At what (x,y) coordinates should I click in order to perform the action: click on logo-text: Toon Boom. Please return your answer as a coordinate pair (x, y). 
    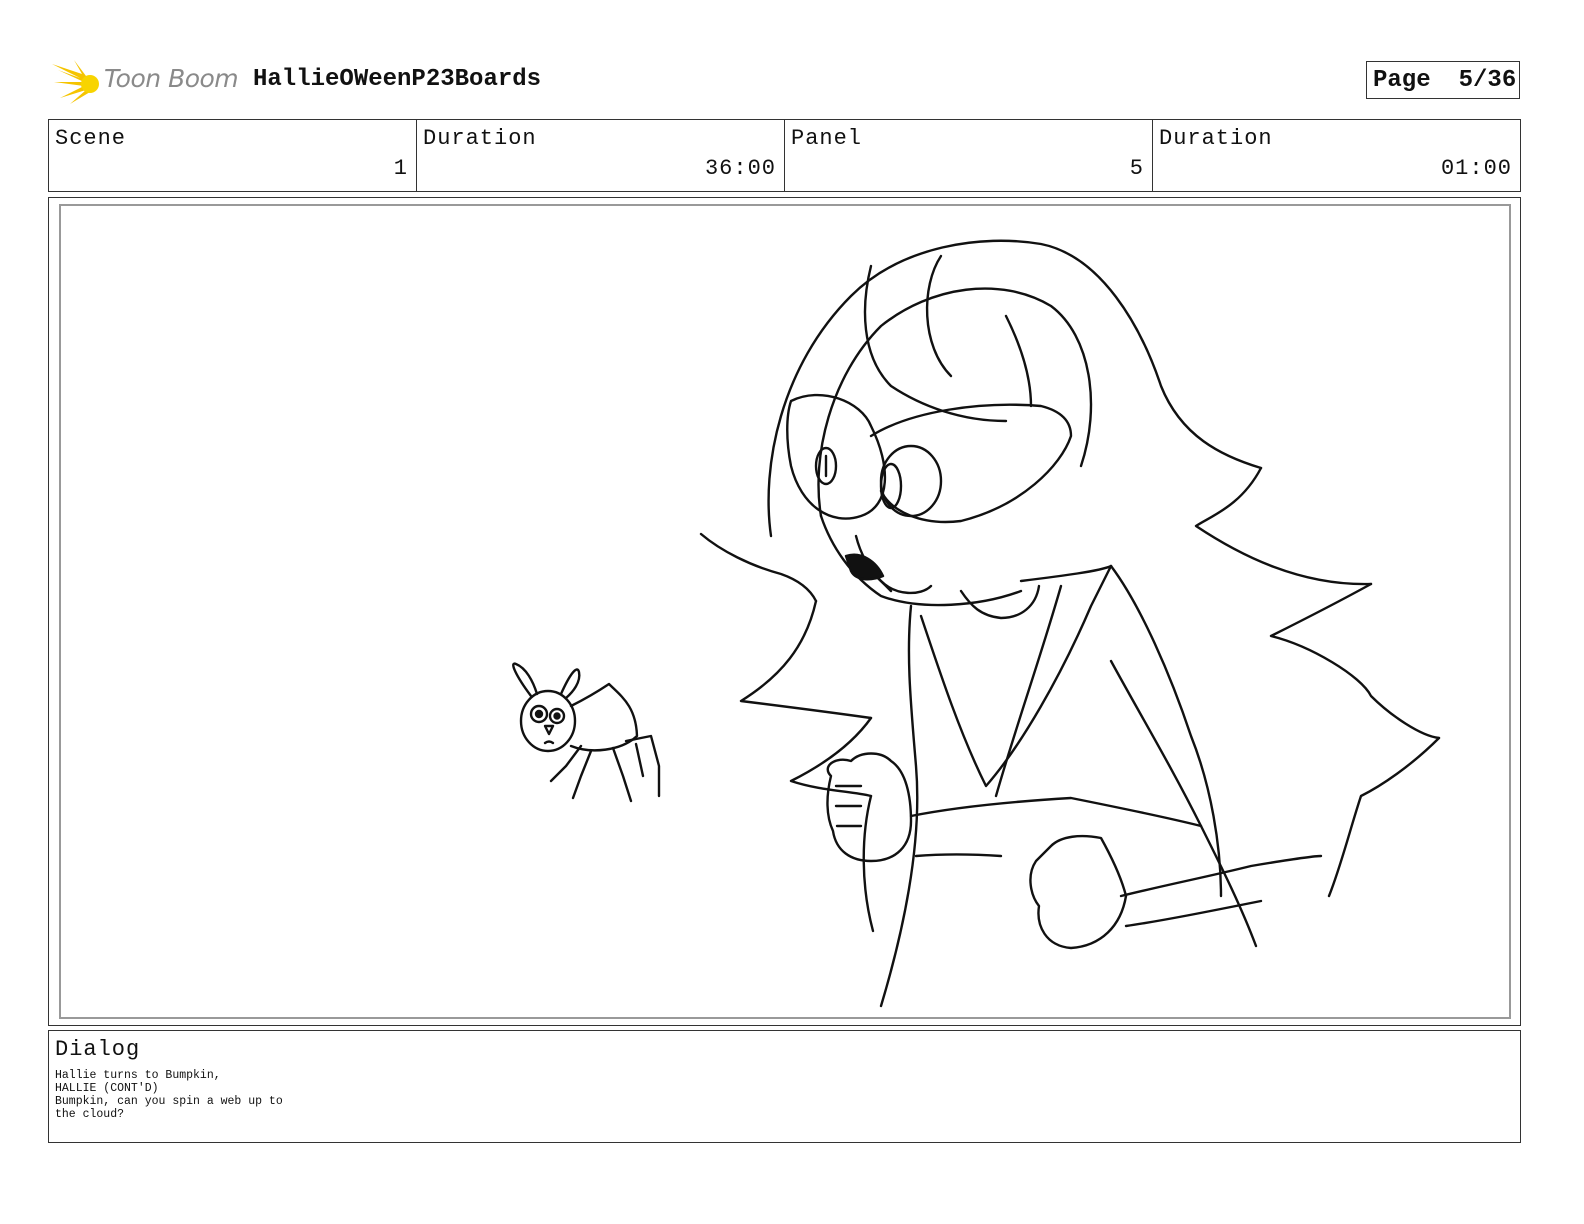
    Looking at the image, I should click on (171, 78).